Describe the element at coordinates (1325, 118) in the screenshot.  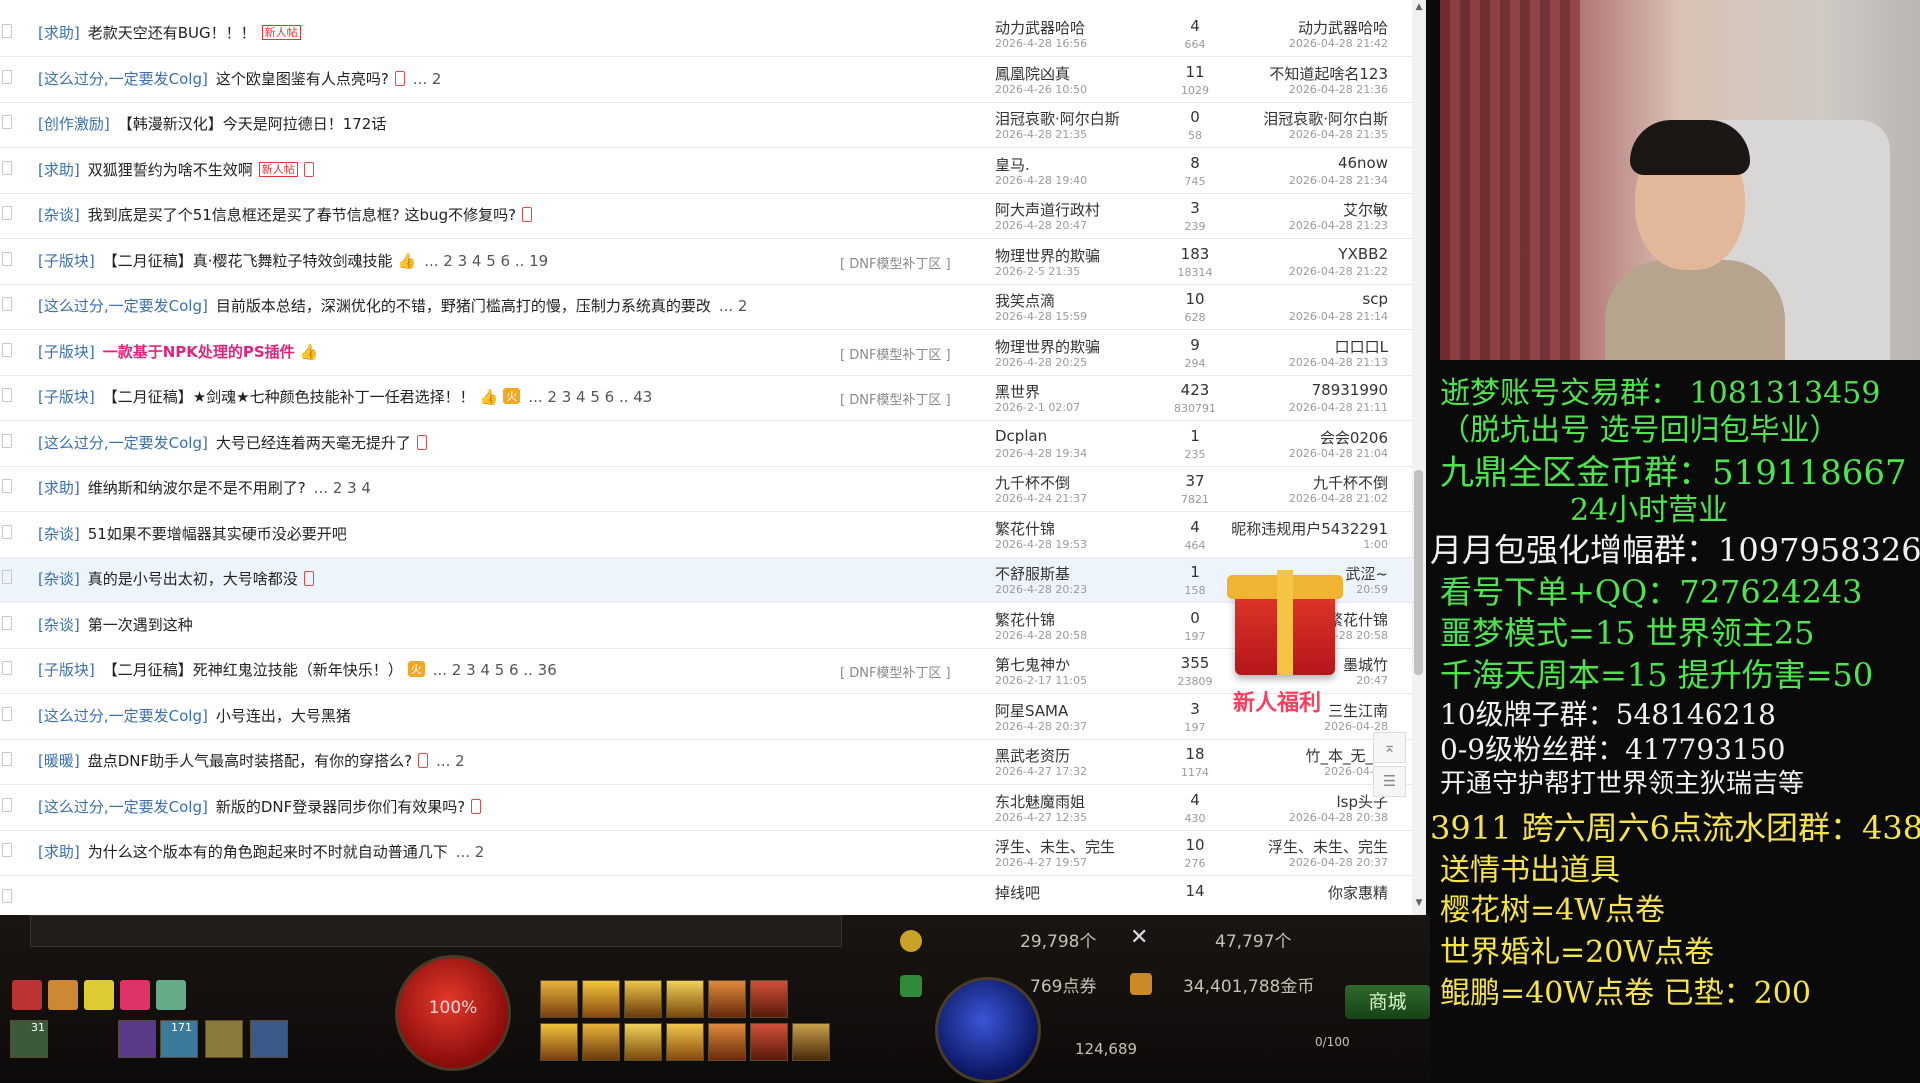
I see `thread-last-poster: 泪冠哀歌·阿尔白斯` at that location.